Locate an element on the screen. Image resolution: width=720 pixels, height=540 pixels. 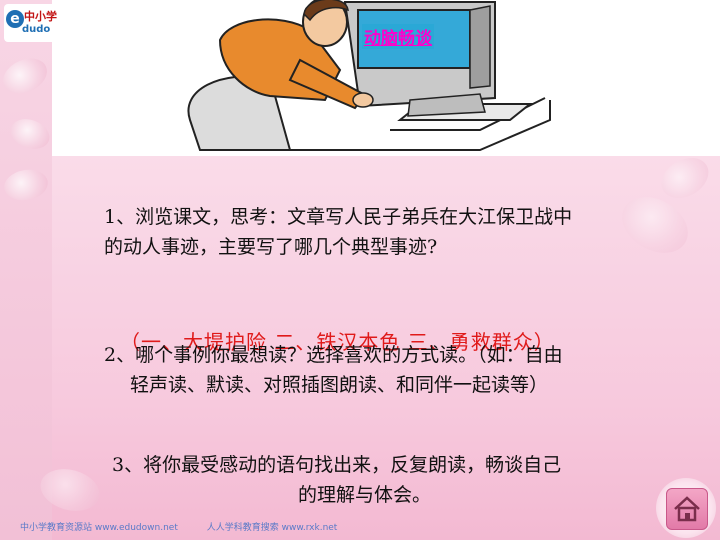
title-link-dongnao-changtan: 动脑畅谈 is located at coordinates (398, 36).